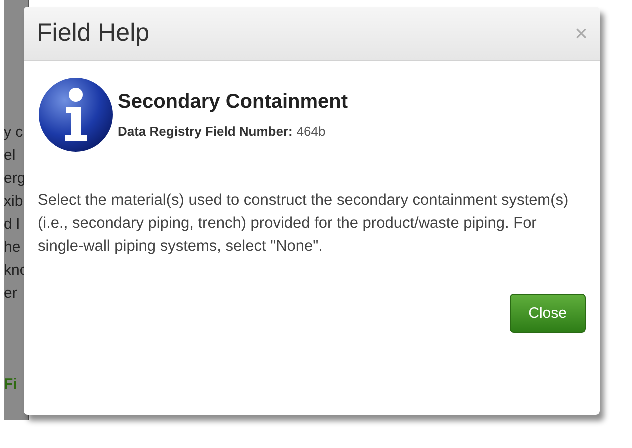 The image size is (632, 448). I want to click on field-number-label: Data Registry Field Number:, so click(205, 131).